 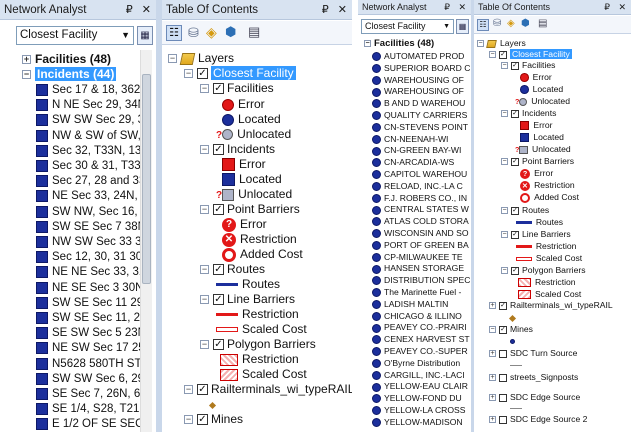 I want to click on incidents-located-class: Located, so click(x=542, y=137).